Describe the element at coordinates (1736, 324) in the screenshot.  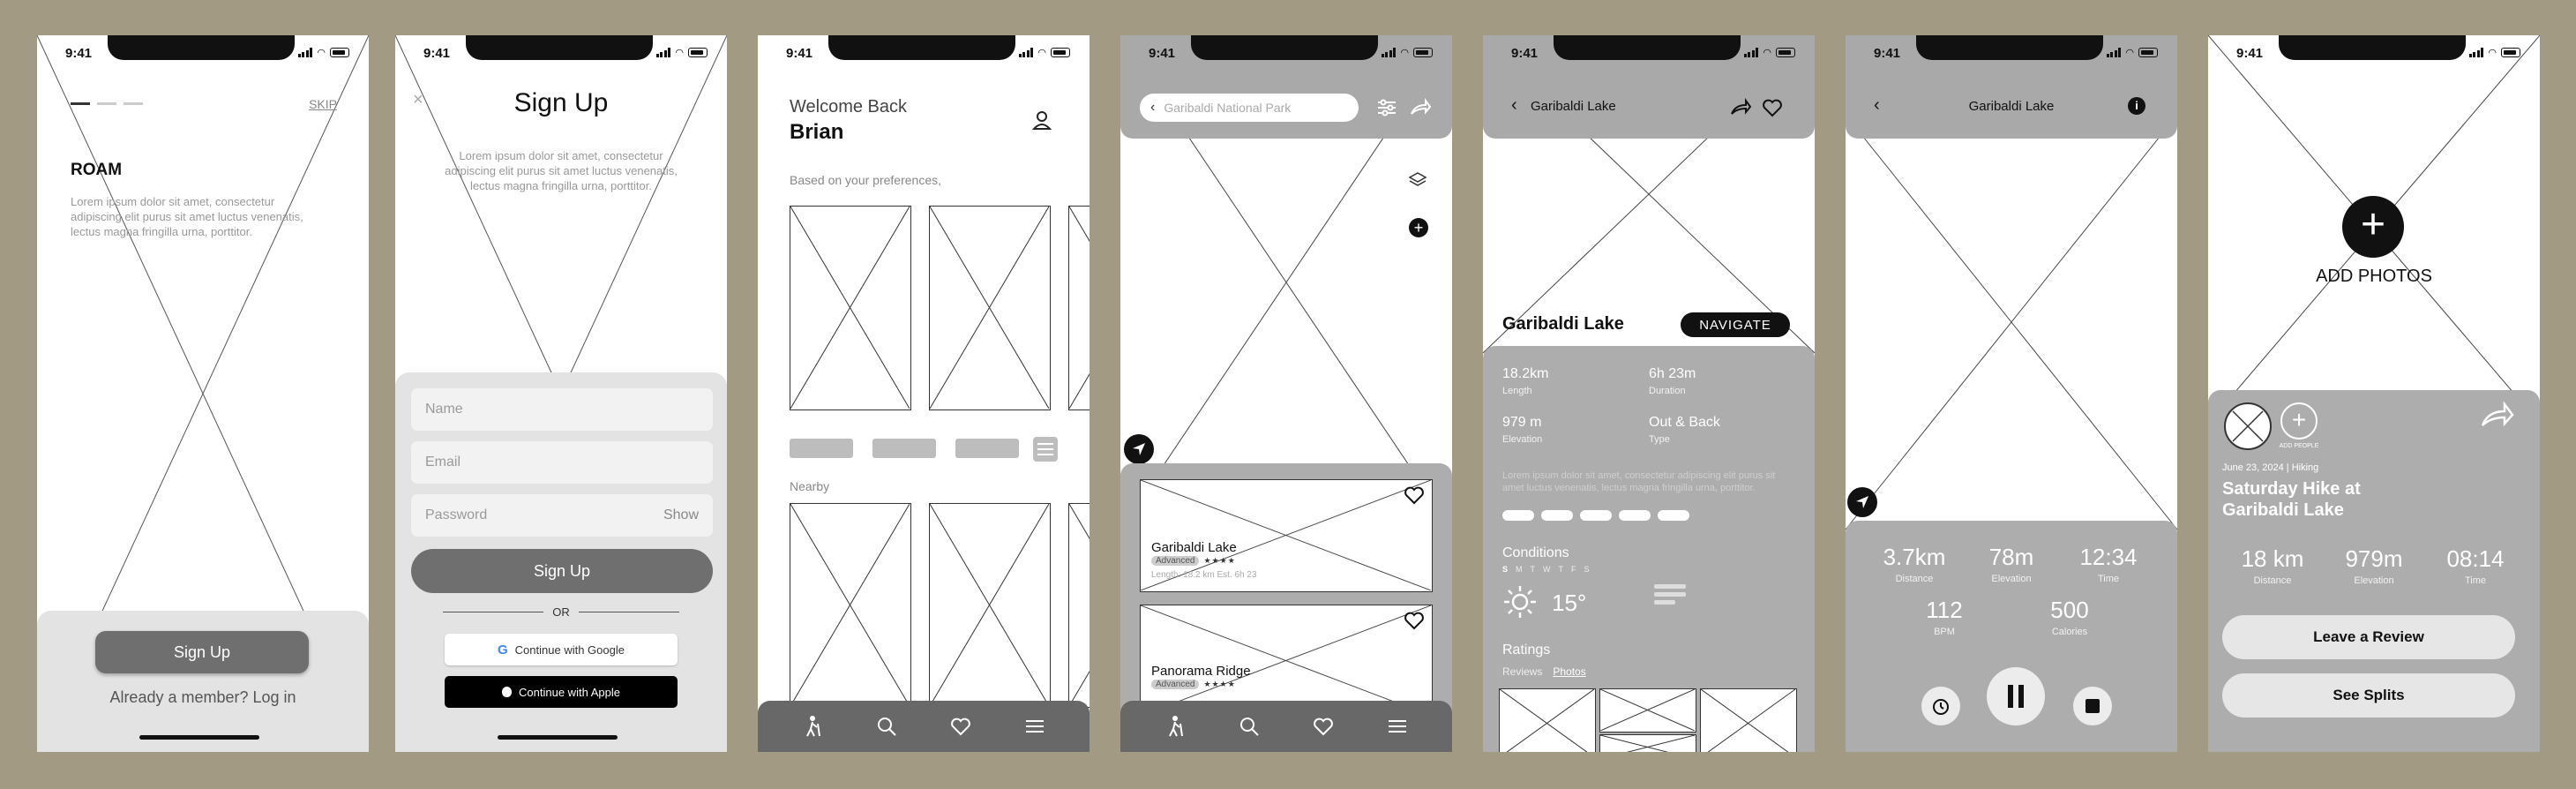
I see `navigate-button: NAVIGATE` at that location.